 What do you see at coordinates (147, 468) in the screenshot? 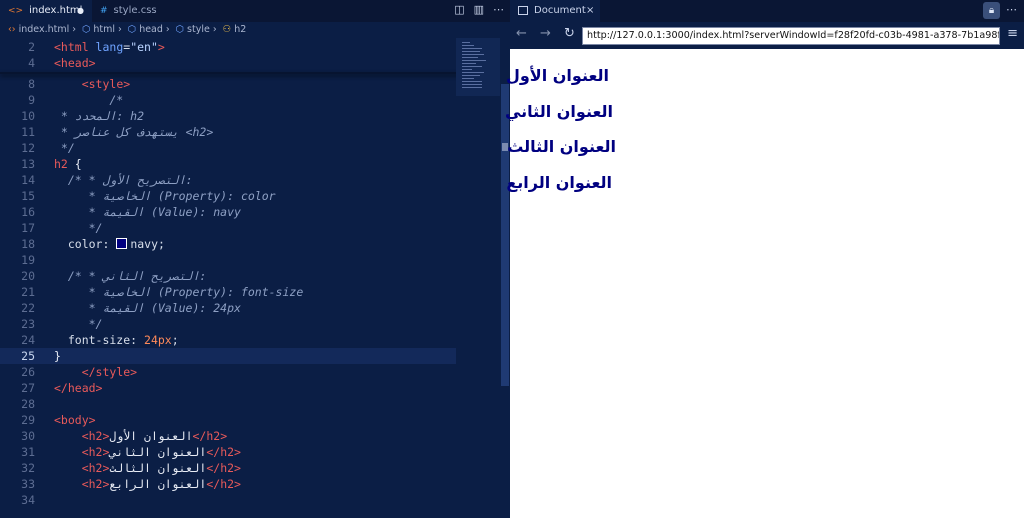
I see `code-text: <h2>العنوان الثالث</h2>` at bounding box center [147, 468].